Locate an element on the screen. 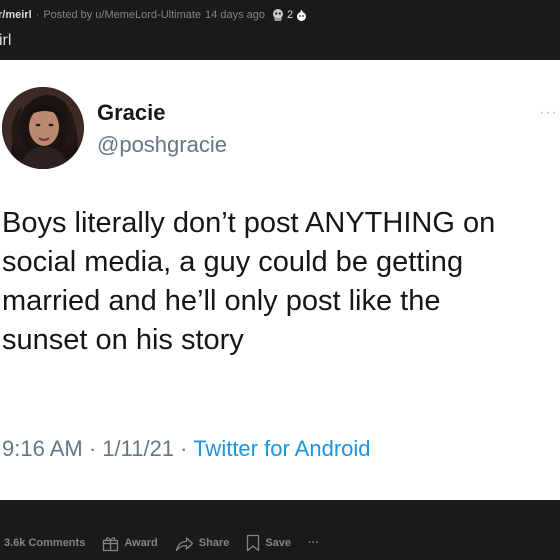 The width and height of the screenshot is (560, 560). post-title: irl is located at coordinates (5, 41).